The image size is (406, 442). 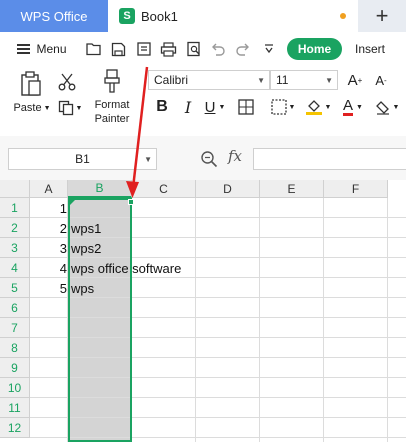 What do you see at coordinates (112, 105) in the screenshot?
I see `format-painter-label-1: Format` at bounding box center [112, 105].